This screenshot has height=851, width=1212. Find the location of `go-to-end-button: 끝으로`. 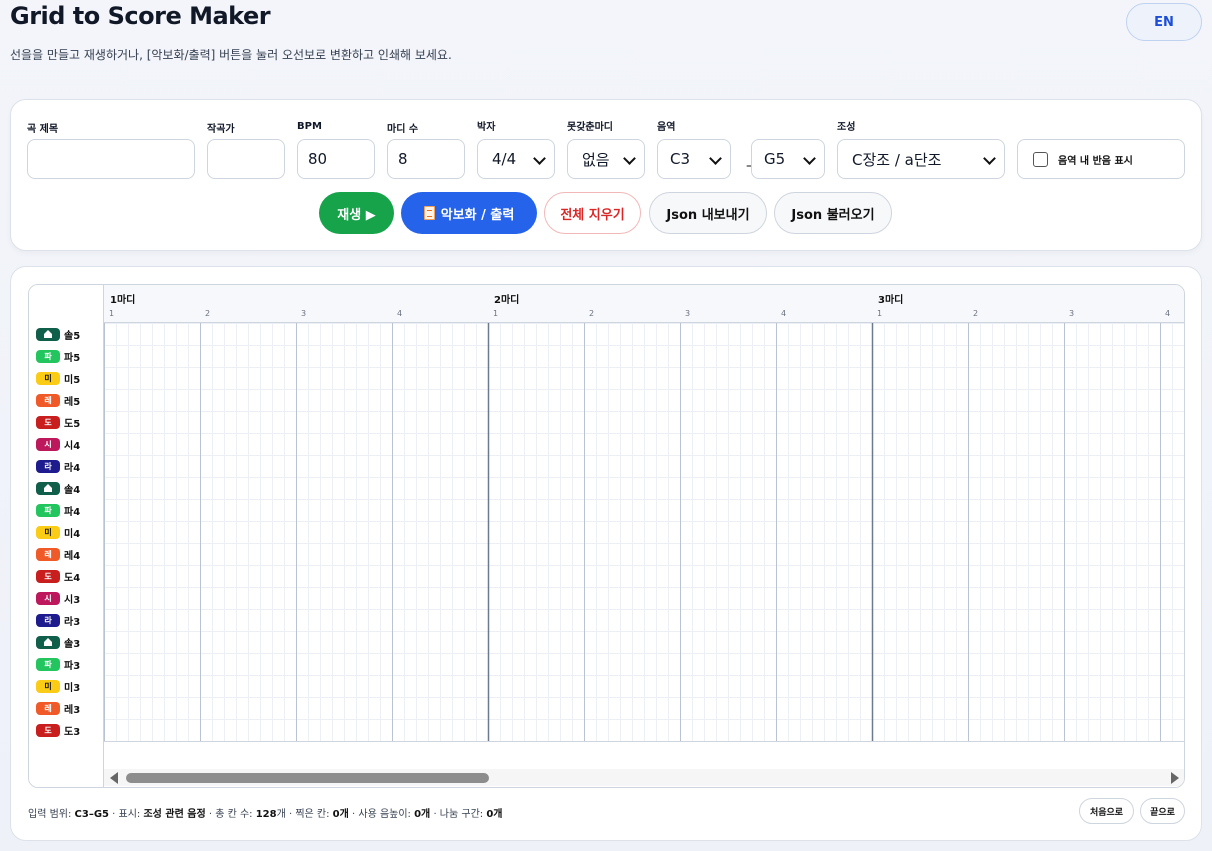

go-to-end-button: 끝으로 is located at coordinates (1162, 811).